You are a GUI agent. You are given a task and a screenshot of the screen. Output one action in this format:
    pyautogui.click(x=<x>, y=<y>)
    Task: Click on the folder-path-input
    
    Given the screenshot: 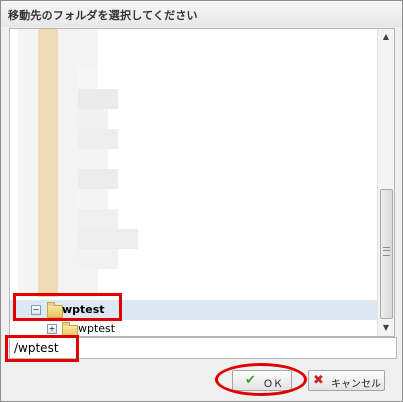 What is the action you would take?
    pyautogui.click(x=203, y=348)
    